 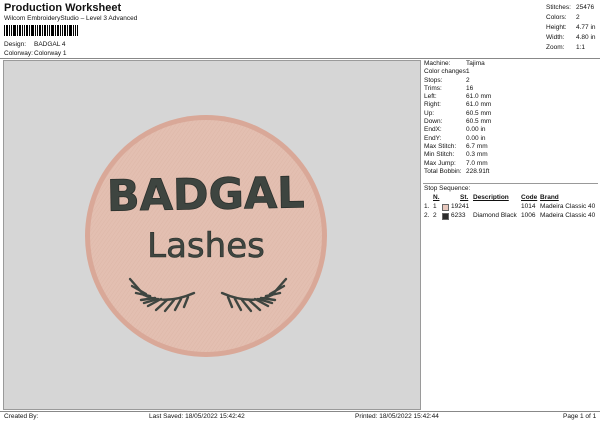 I want to click on detail-label: Color changes:, so click(x=446, y=72).